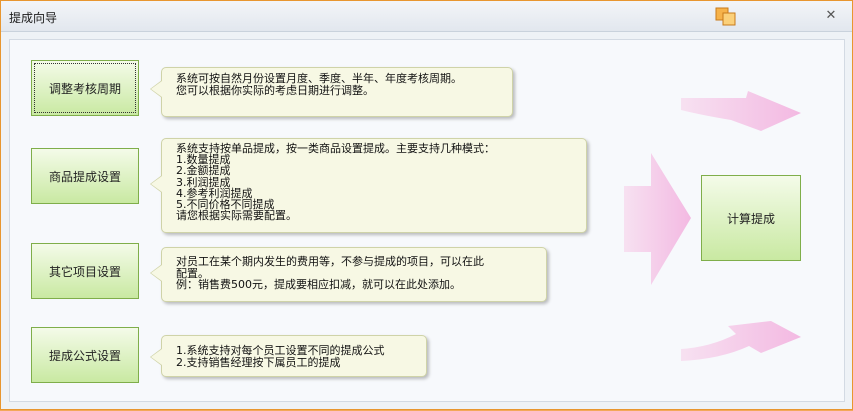  What do you see at coordinates (741, 341) in the screenshot?
I see `curved-arrow-bottom-icon` at bounding box center [741, 341].